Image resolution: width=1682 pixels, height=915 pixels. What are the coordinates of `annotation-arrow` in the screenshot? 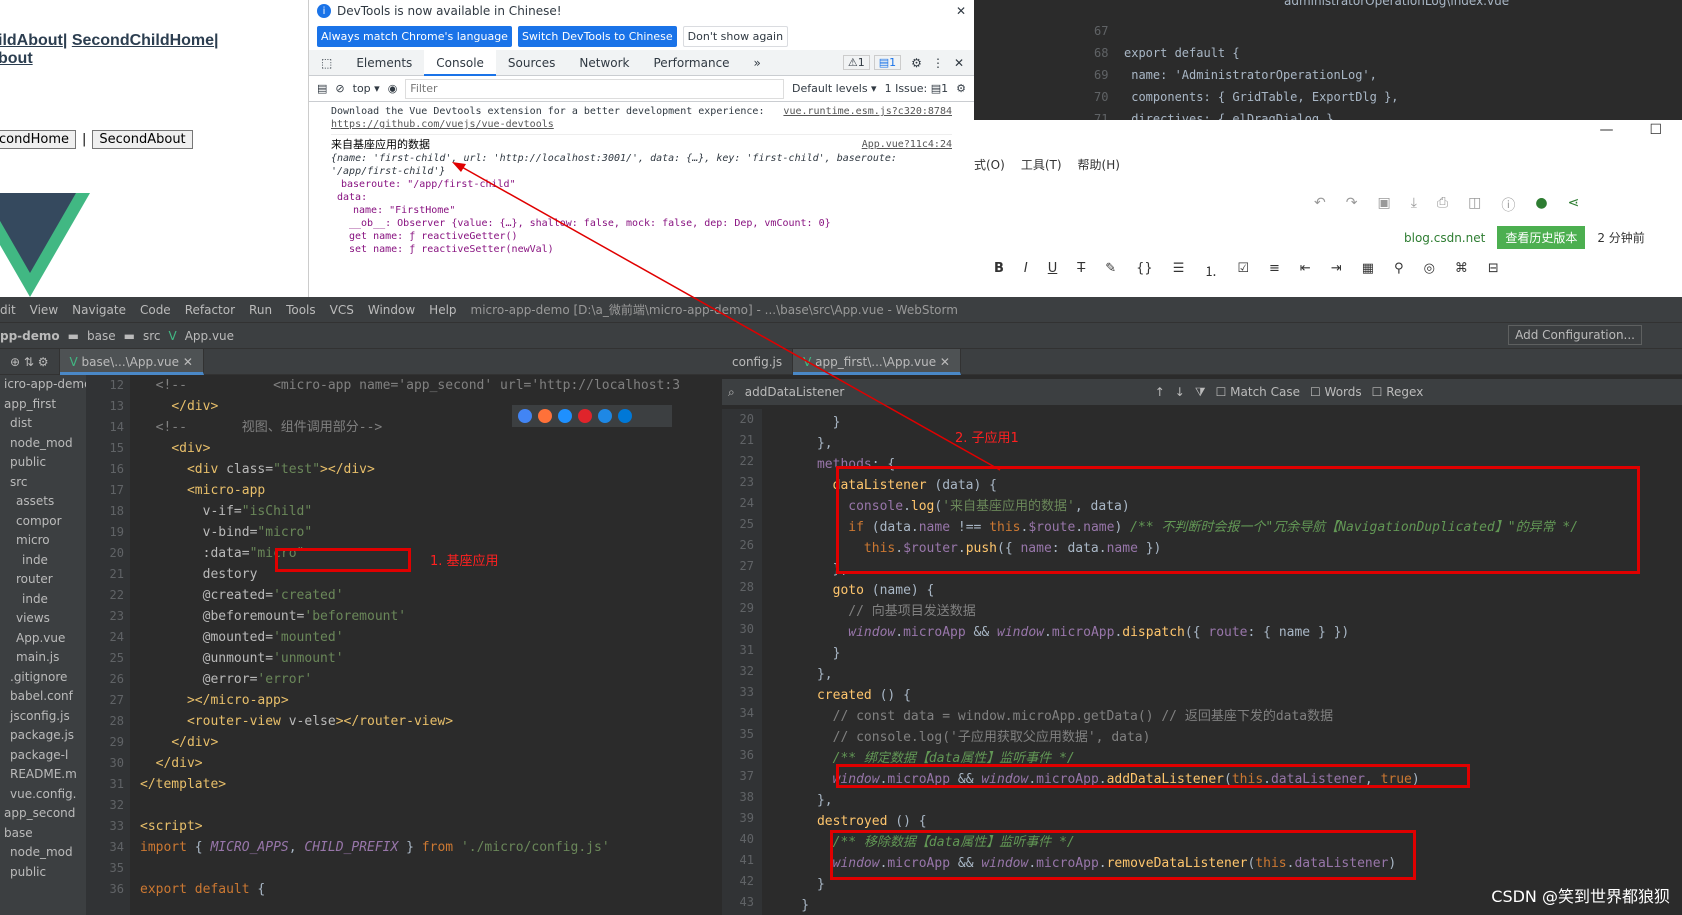 It's located at (726, 316).